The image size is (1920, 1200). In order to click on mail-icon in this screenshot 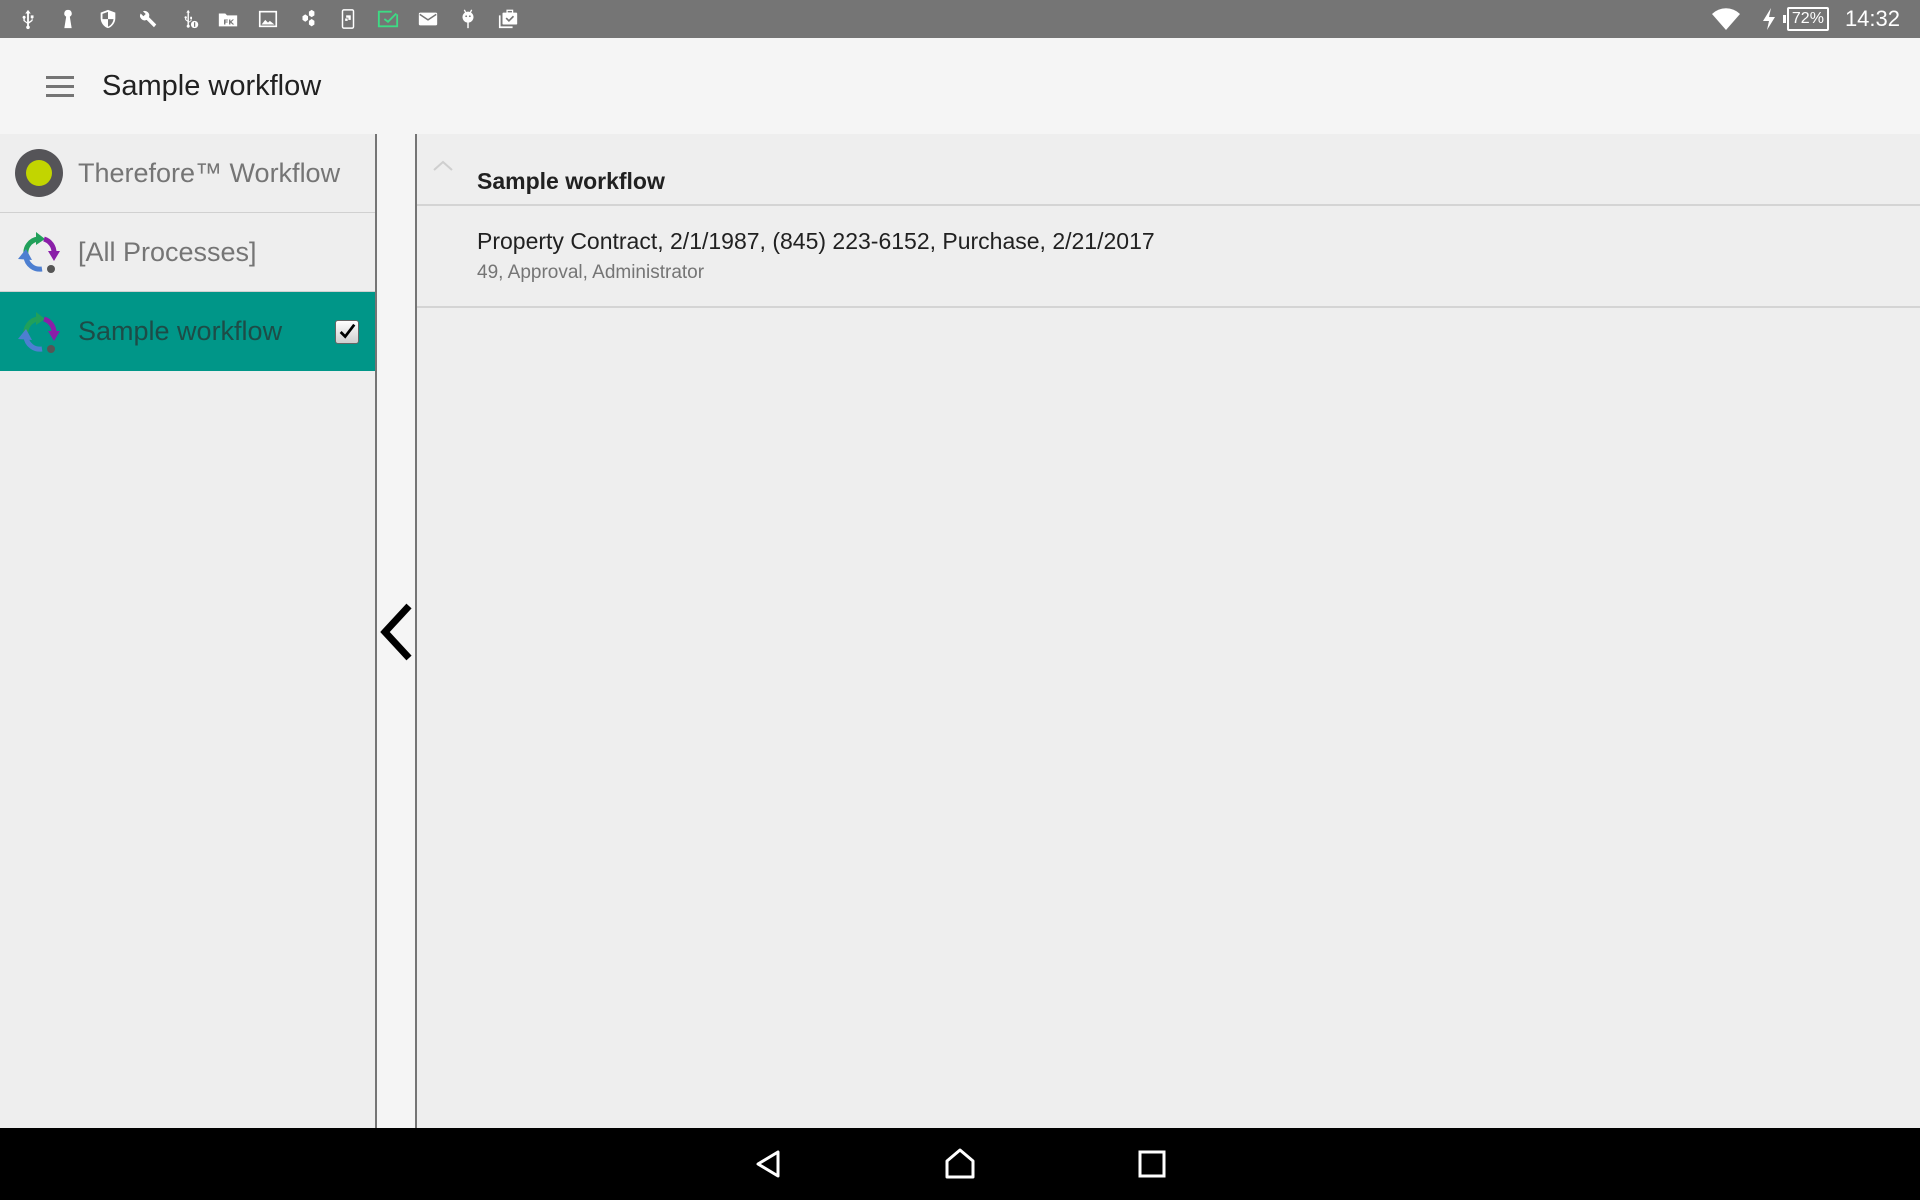, I will do `click(428, 19)`.